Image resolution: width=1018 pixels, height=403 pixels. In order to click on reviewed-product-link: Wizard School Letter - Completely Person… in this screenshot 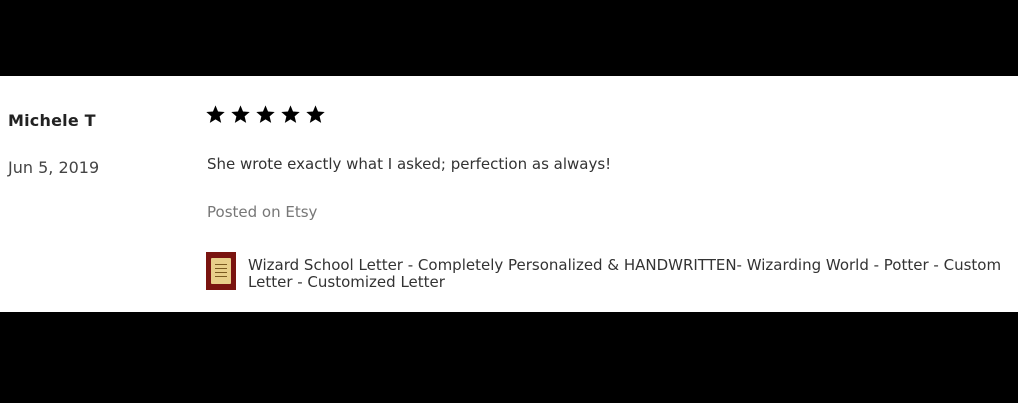, I will do `click(607, 271)`.